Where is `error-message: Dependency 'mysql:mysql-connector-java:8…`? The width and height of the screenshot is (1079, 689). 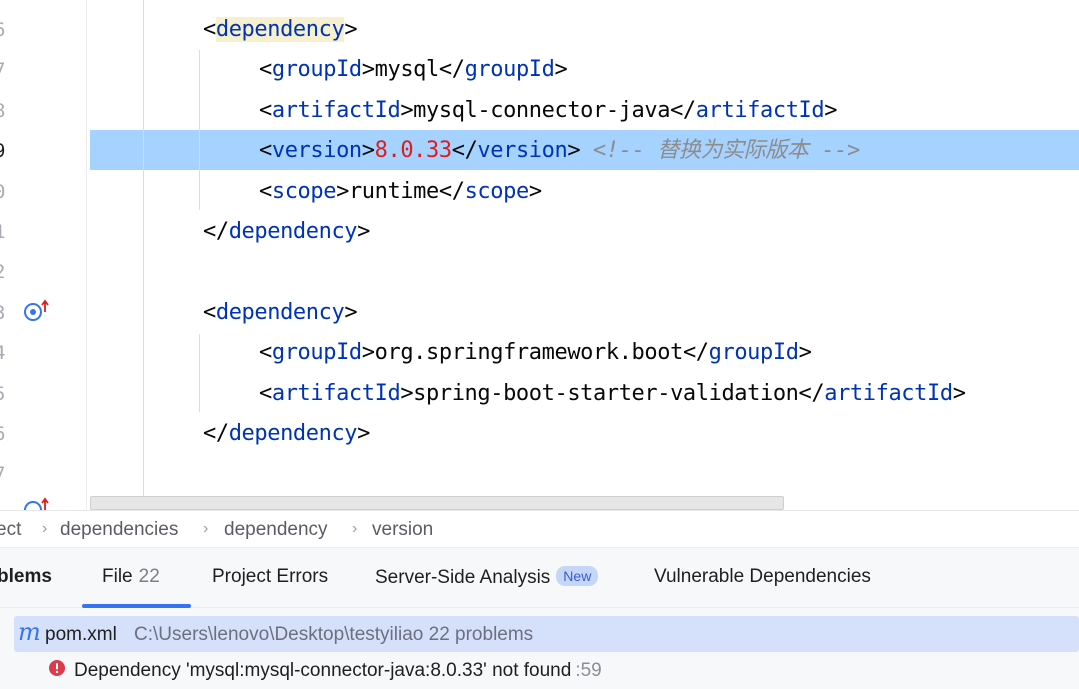 error-message: Dependency 'mysql:mysql-connector-java:8… is located at coordinates (338, 671).